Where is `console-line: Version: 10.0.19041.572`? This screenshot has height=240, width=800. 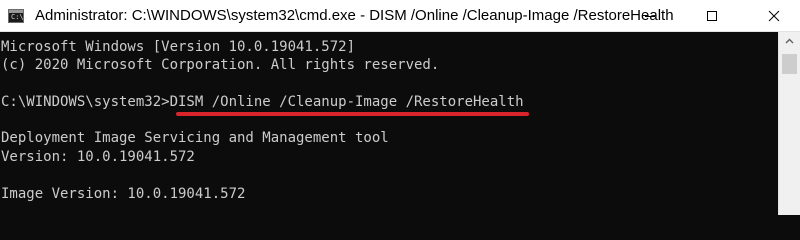
console-line: Version: 10.0.19041.572 is located at coordinates (98, 157).